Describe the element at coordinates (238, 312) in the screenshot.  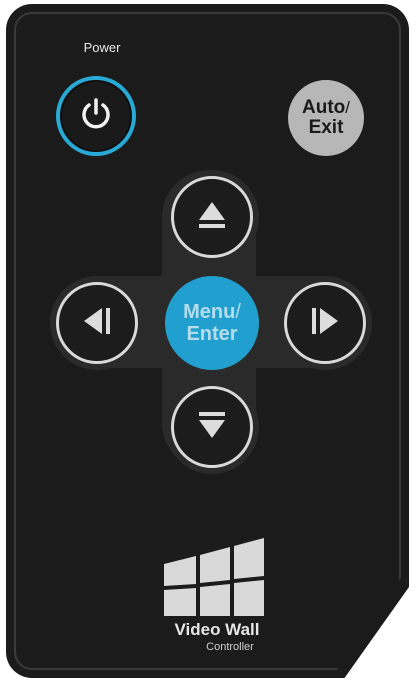
I see `menu-slash: /` at that location.